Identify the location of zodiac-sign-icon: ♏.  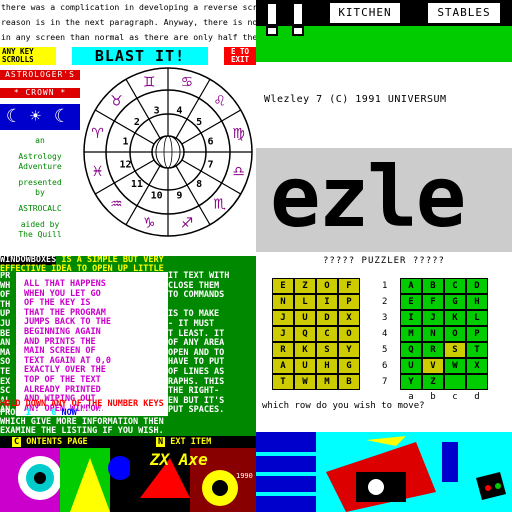
(219, 205).